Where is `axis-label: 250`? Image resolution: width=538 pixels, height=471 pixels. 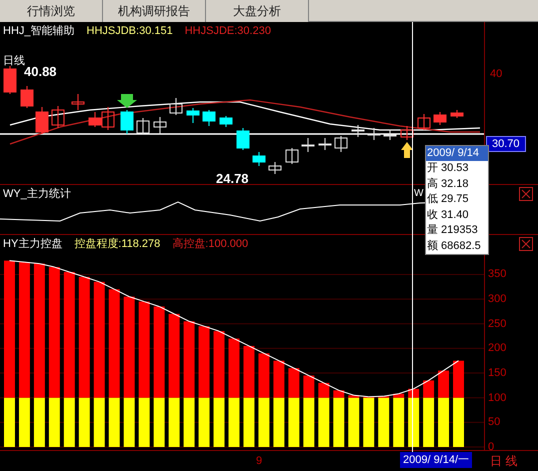 axis-label: 250 is located at coordinates (497, 324).